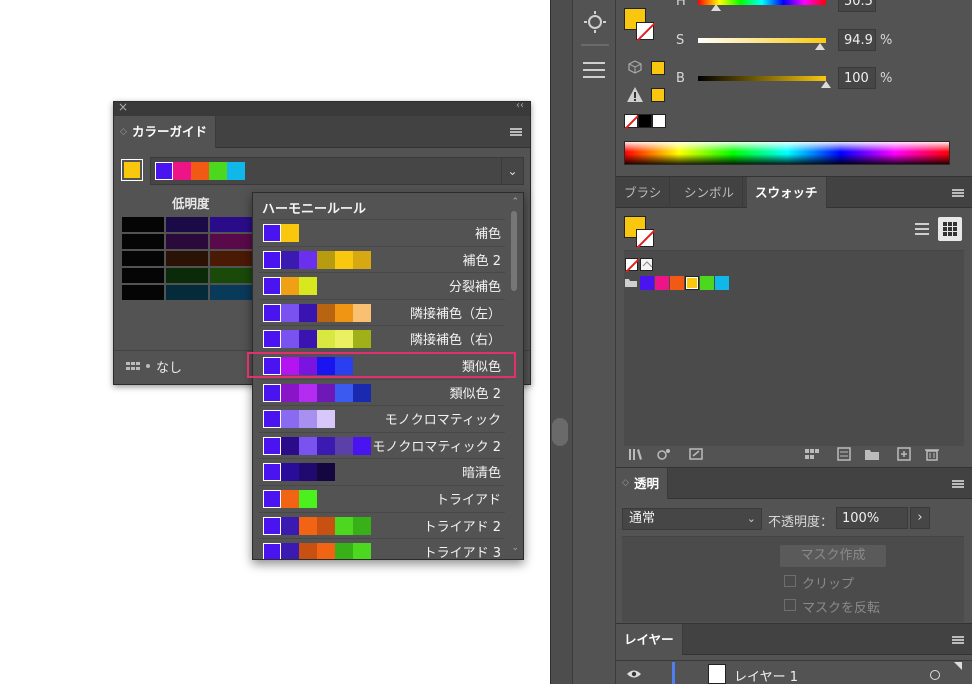 This screenshot has height=684, width=972. I want to click on tab-swatches: スウォッチ, so click(787, 192).